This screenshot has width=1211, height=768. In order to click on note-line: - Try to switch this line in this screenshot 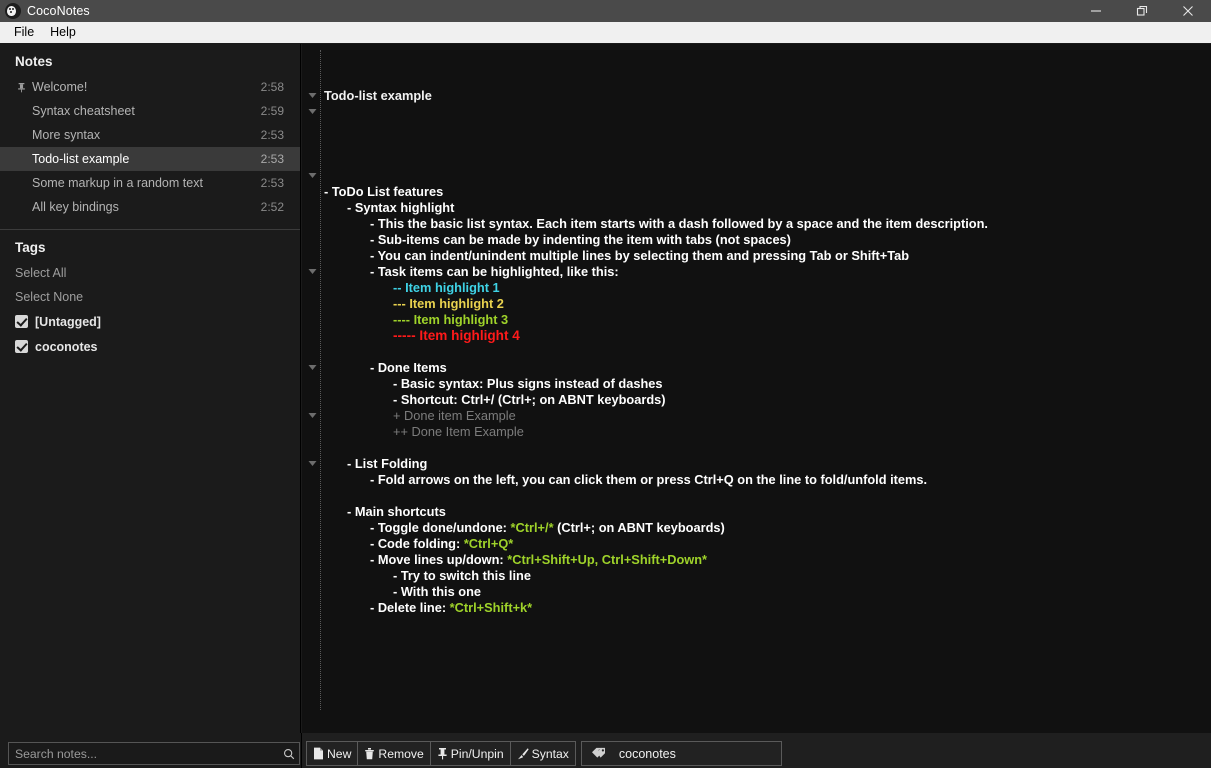, I will do `click(767, 576)`.